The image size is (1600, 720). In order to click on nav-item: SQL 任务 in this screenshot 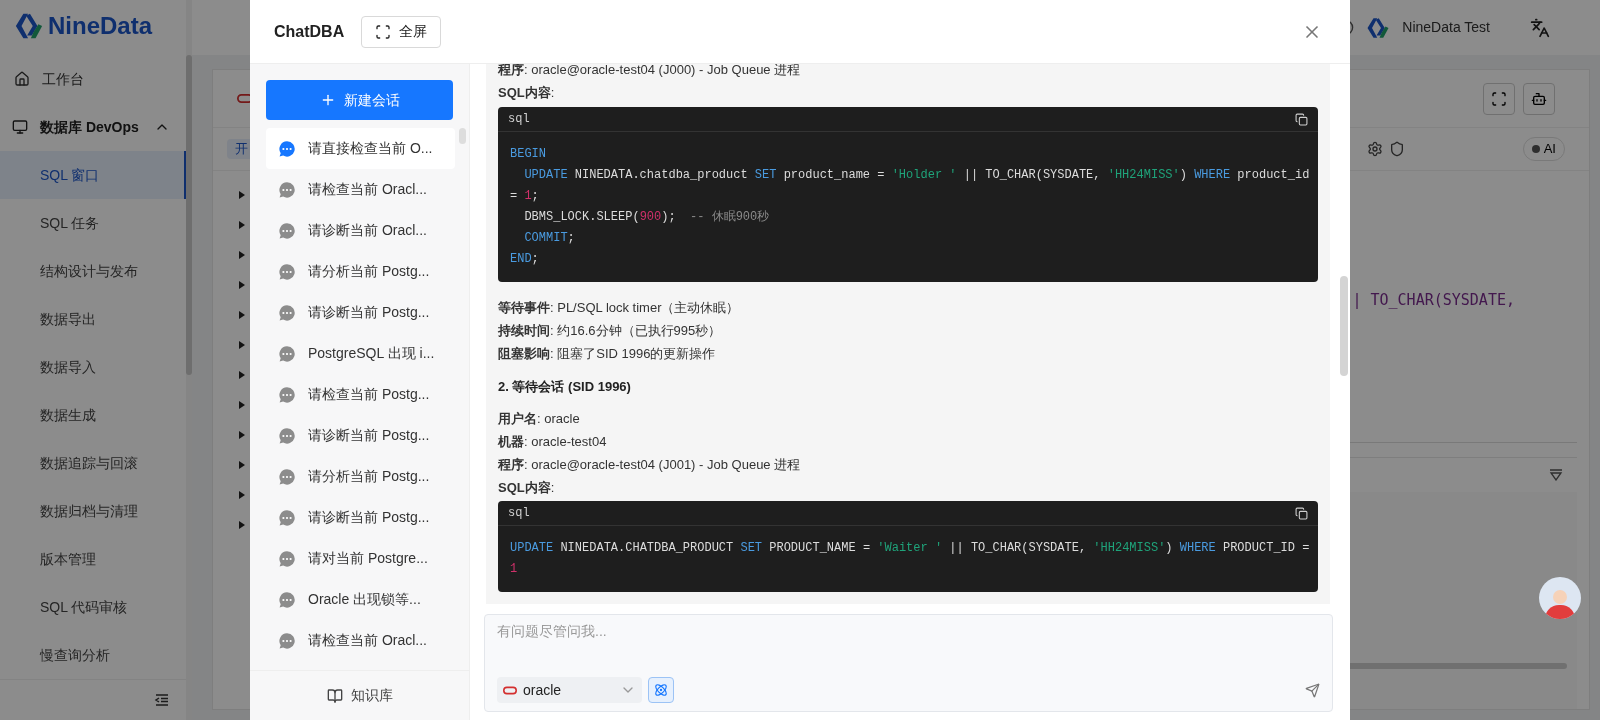, I will do `click(93, 223)`.